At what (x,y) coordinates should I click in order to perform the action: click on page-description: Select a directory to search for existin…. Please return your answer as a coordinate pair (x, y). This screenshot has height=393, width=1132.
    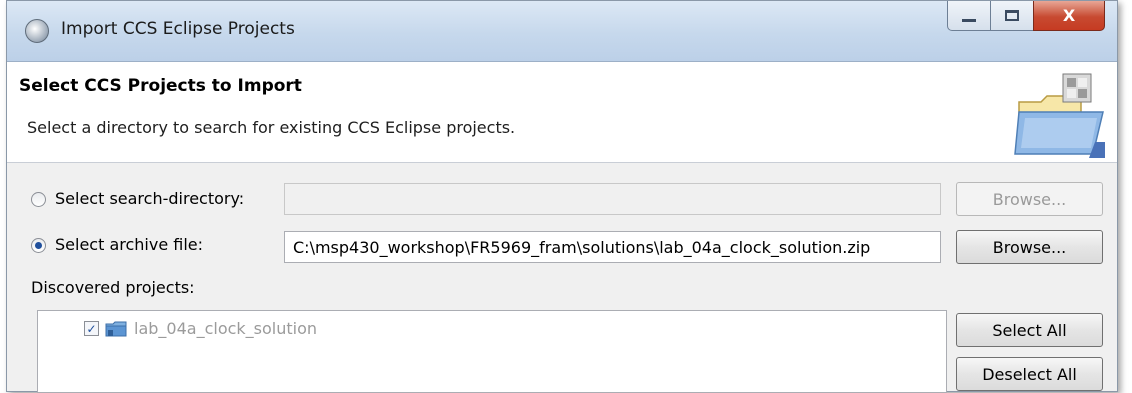
    Looking at the image, I should click on (271, 127).